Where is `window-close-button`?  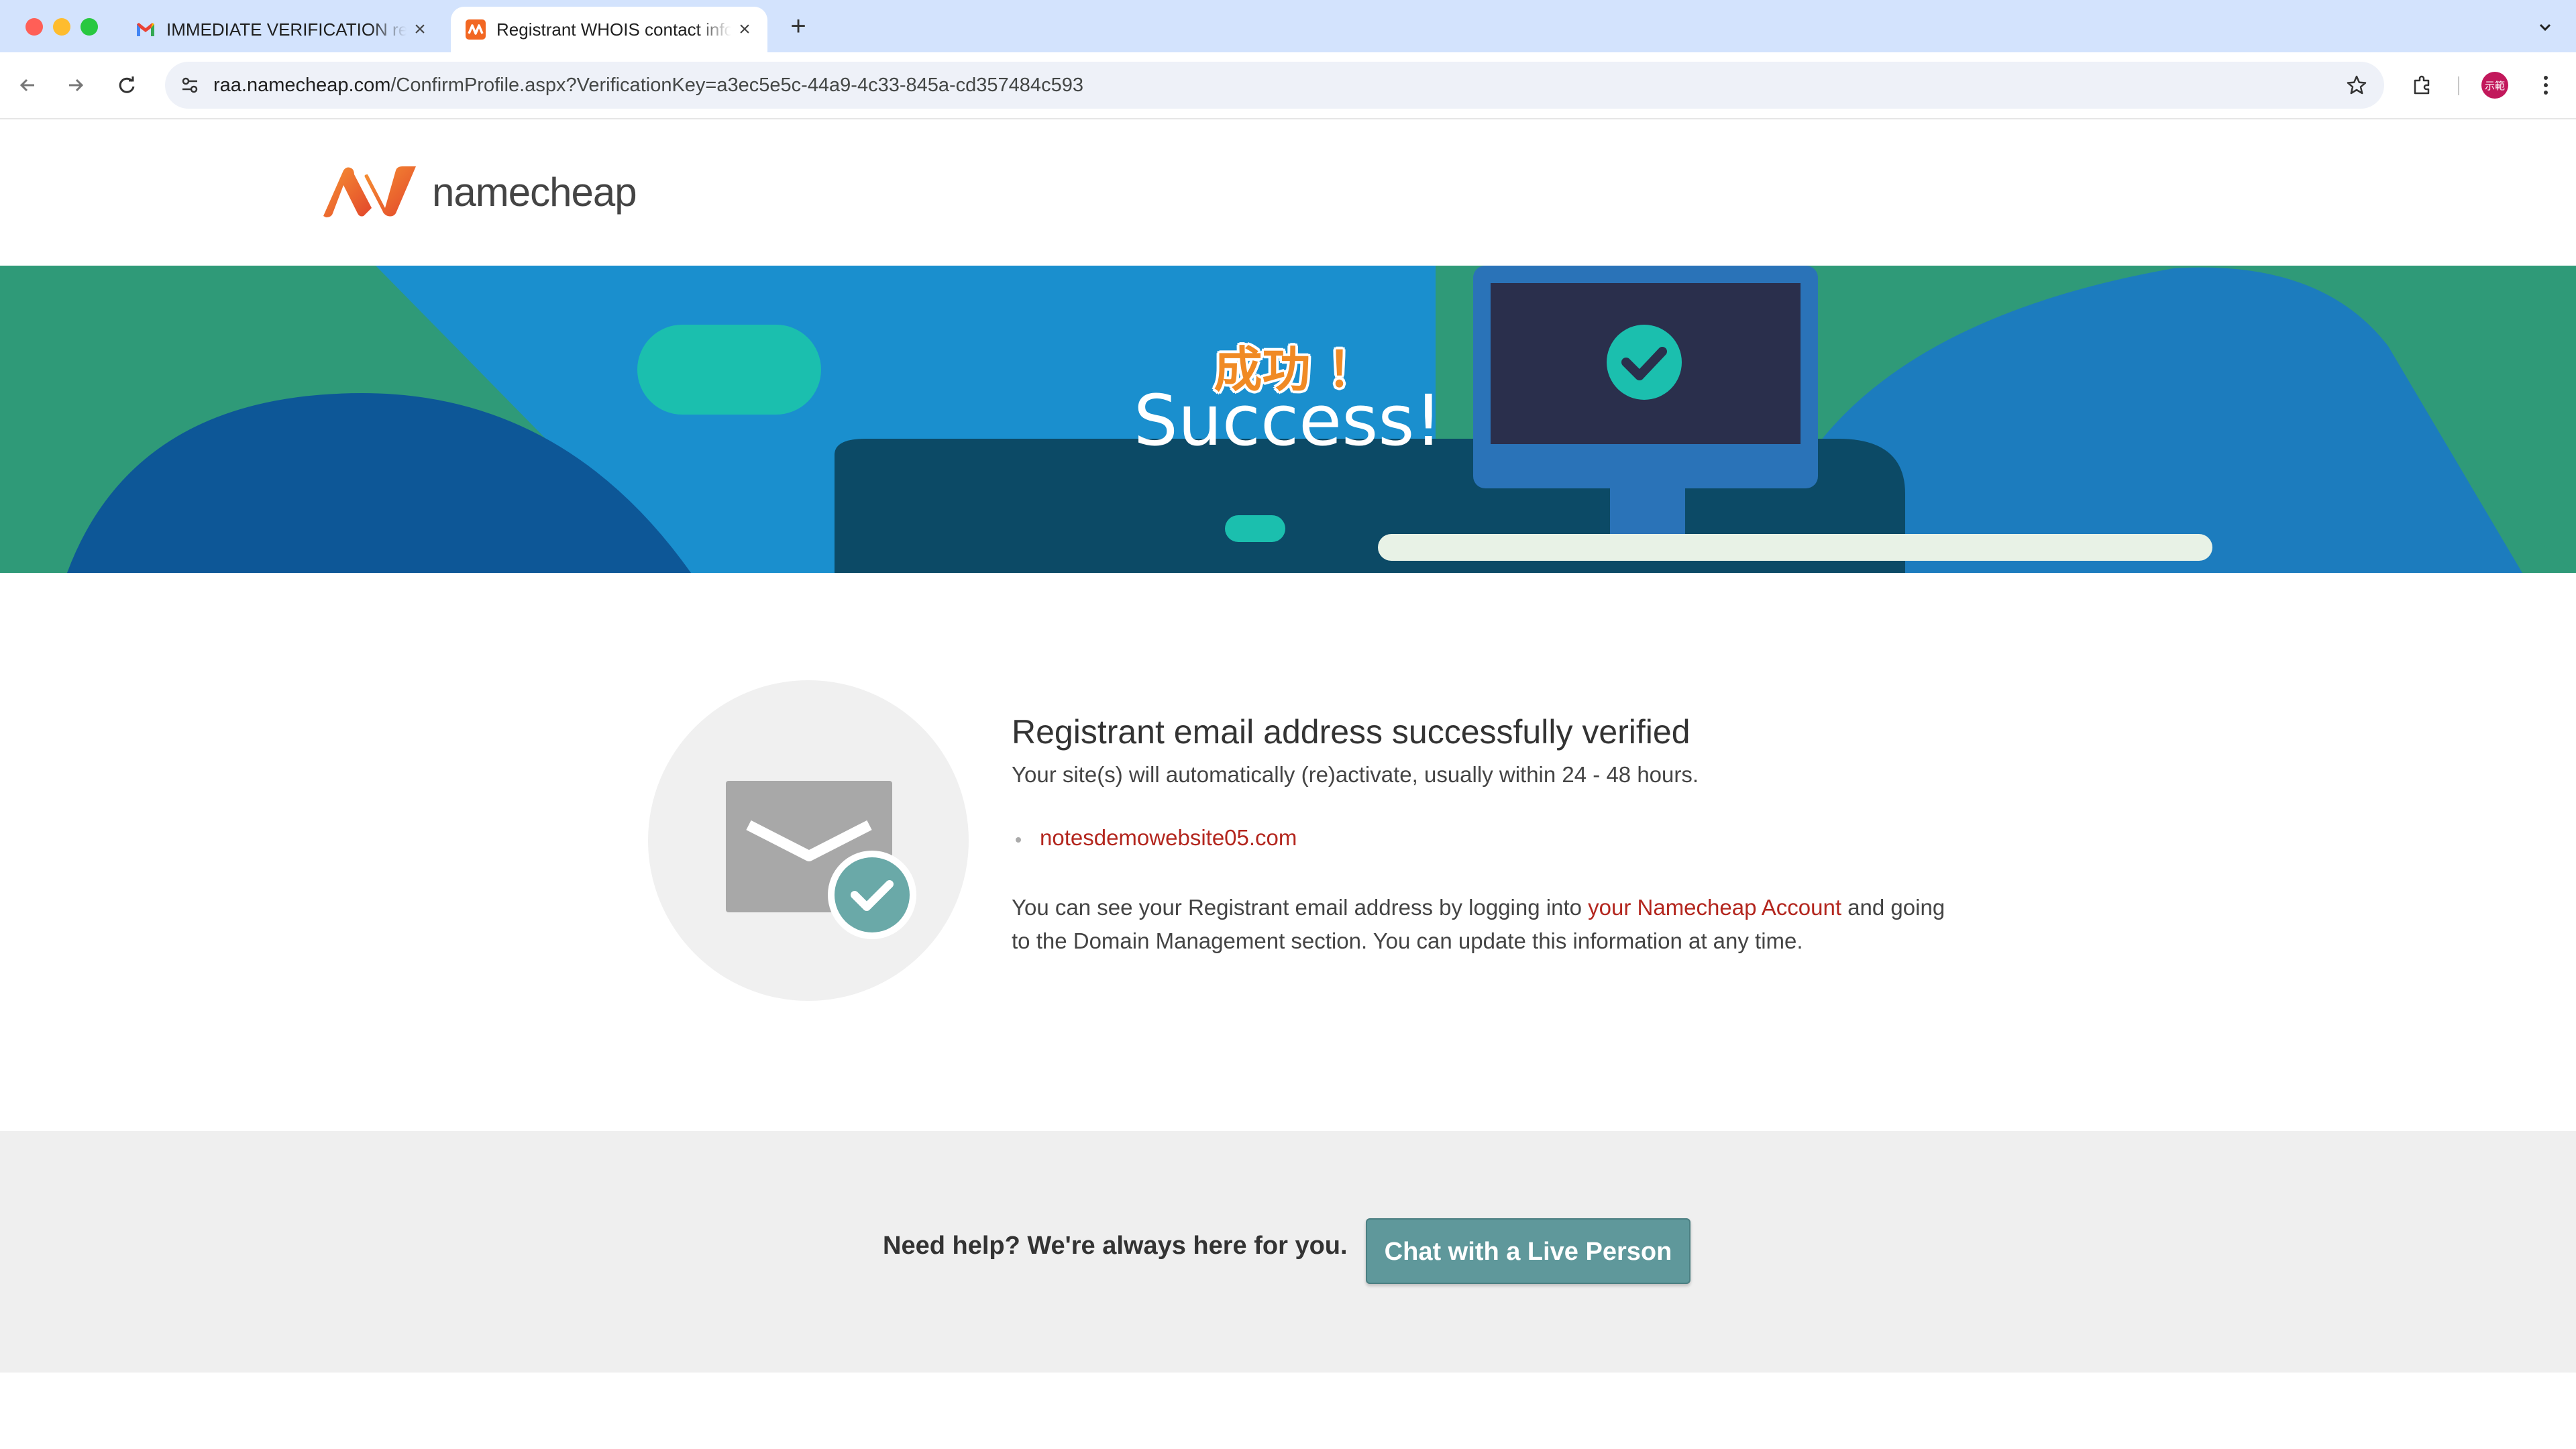
window-close-button is located at coordinates (34, 27).